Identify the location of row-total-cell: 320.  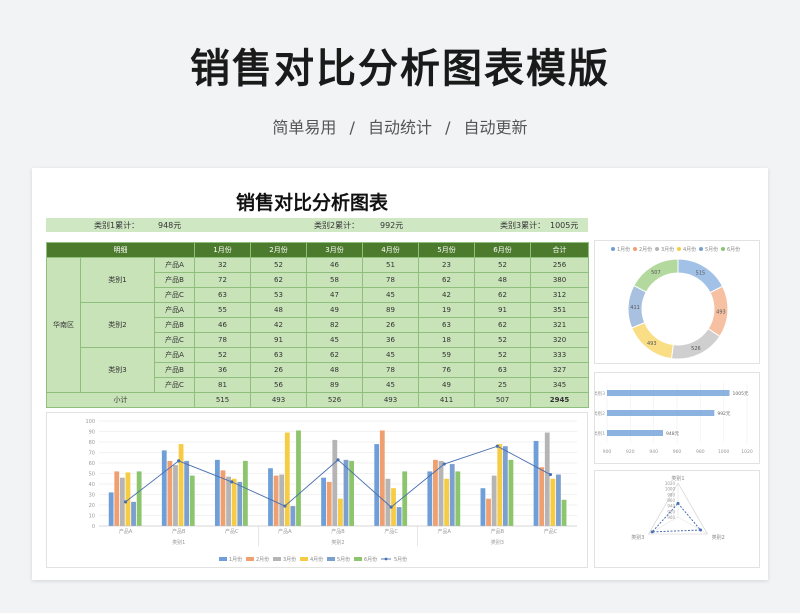
(559, 340).